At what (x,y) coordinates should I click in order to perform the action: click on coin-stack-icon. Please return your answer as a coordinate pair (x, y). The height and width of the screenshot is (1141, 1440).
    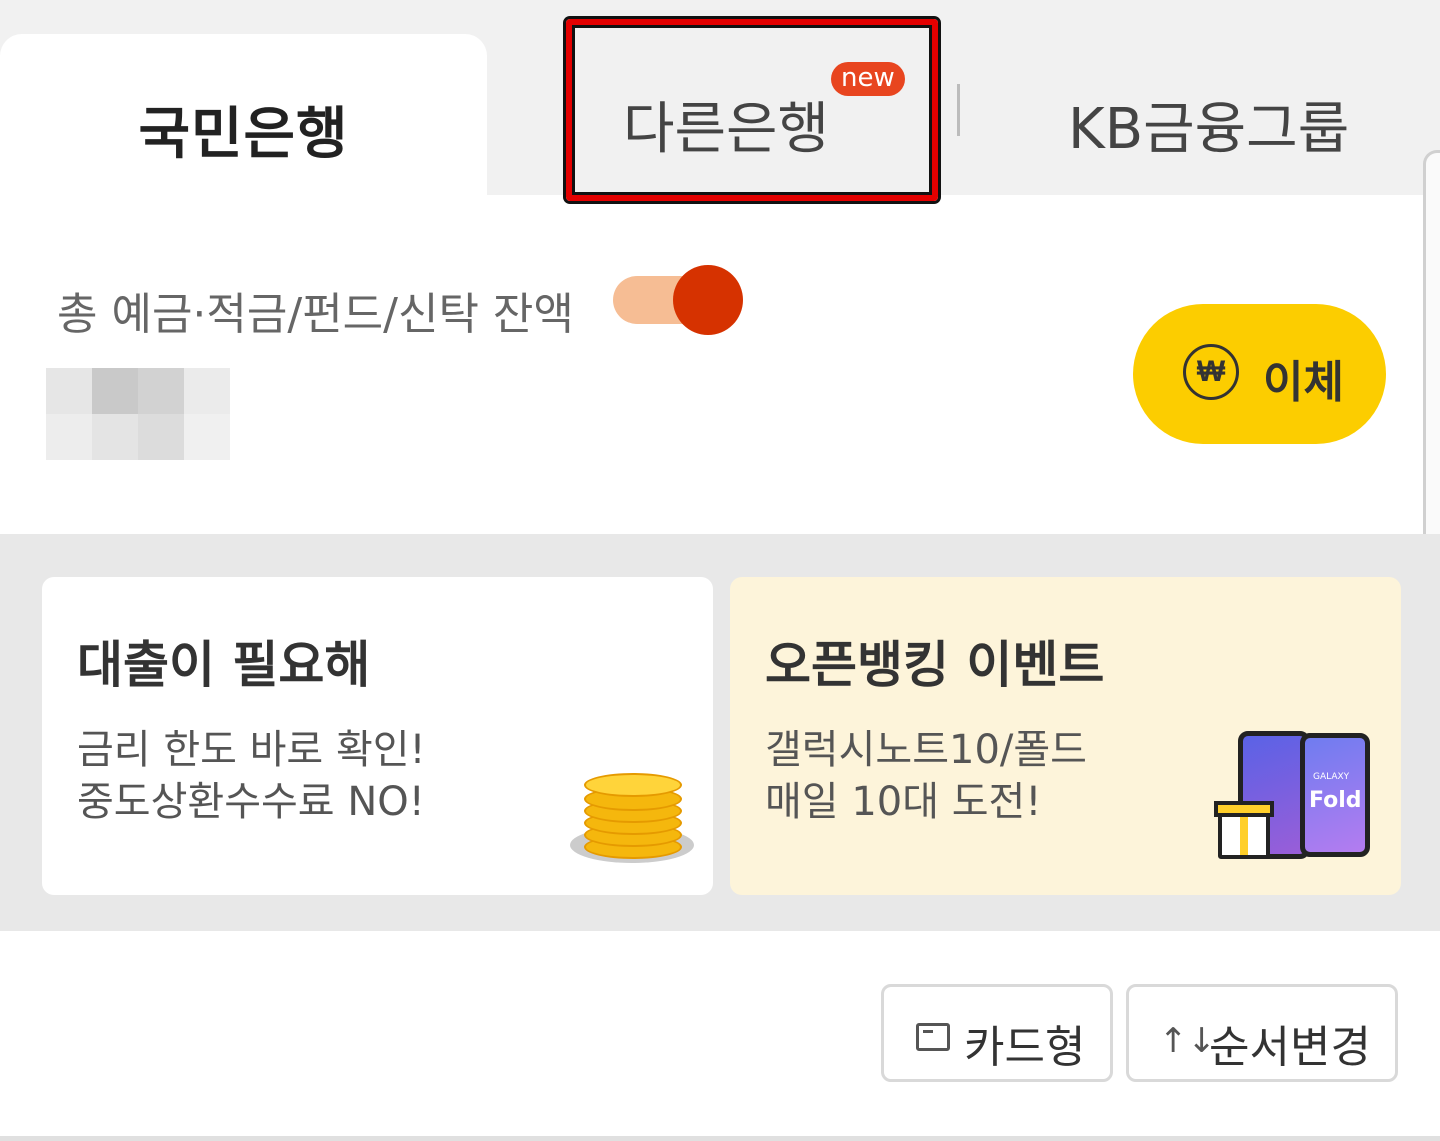
    Looking at the image, I should click on (632, 817).